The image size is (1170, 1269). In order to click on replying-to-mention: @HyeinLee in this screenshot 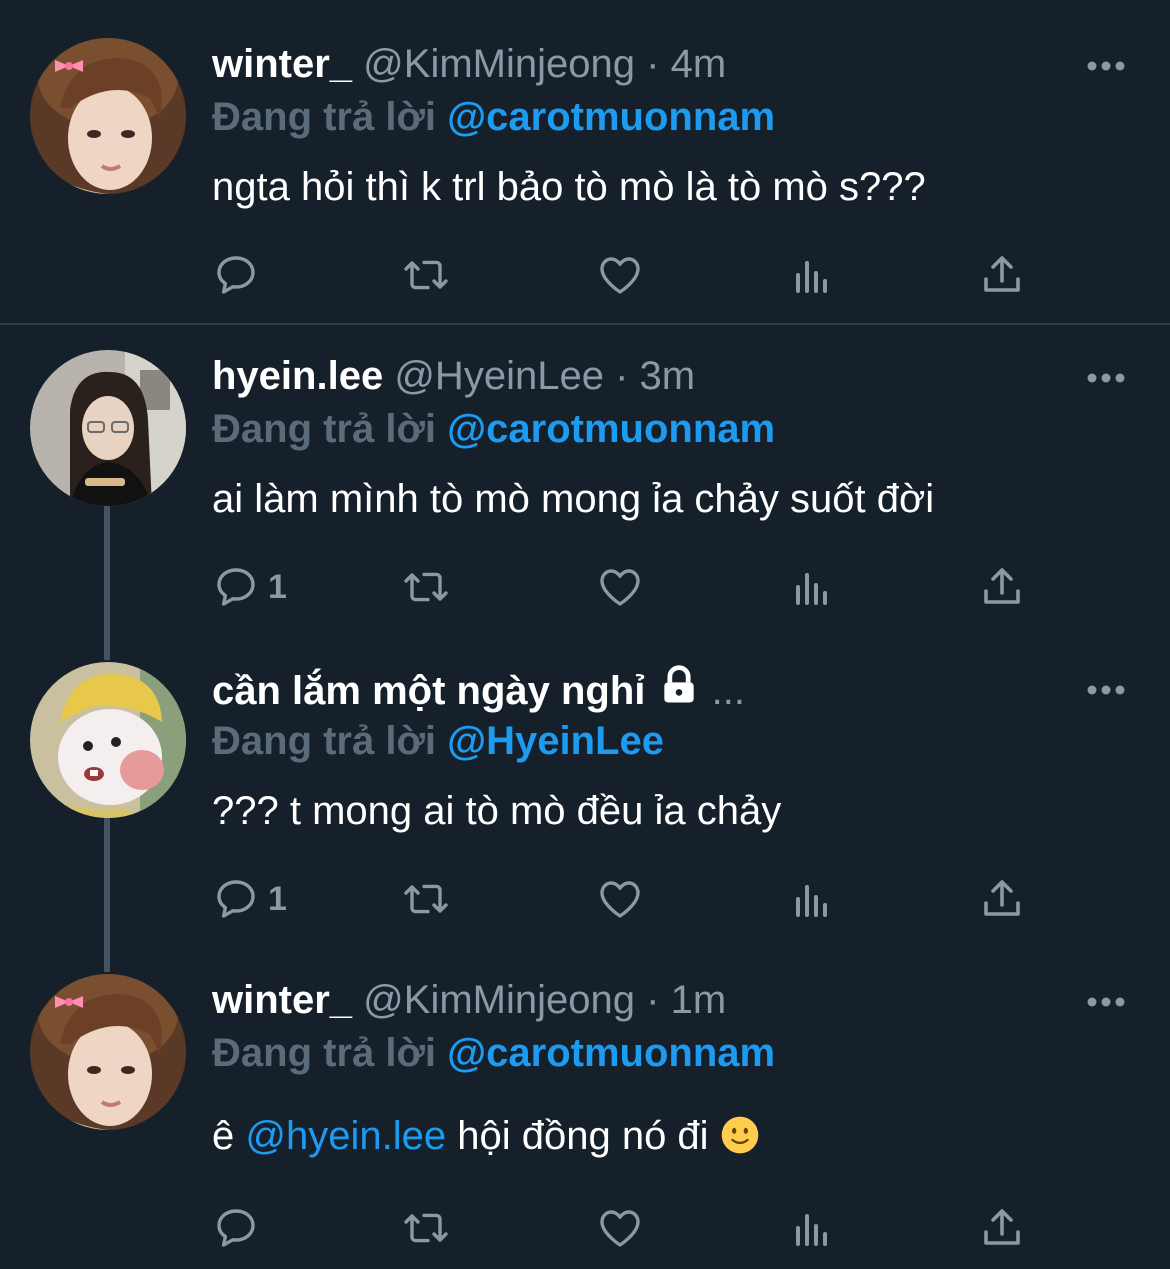, I will do `click(555, 741)`.